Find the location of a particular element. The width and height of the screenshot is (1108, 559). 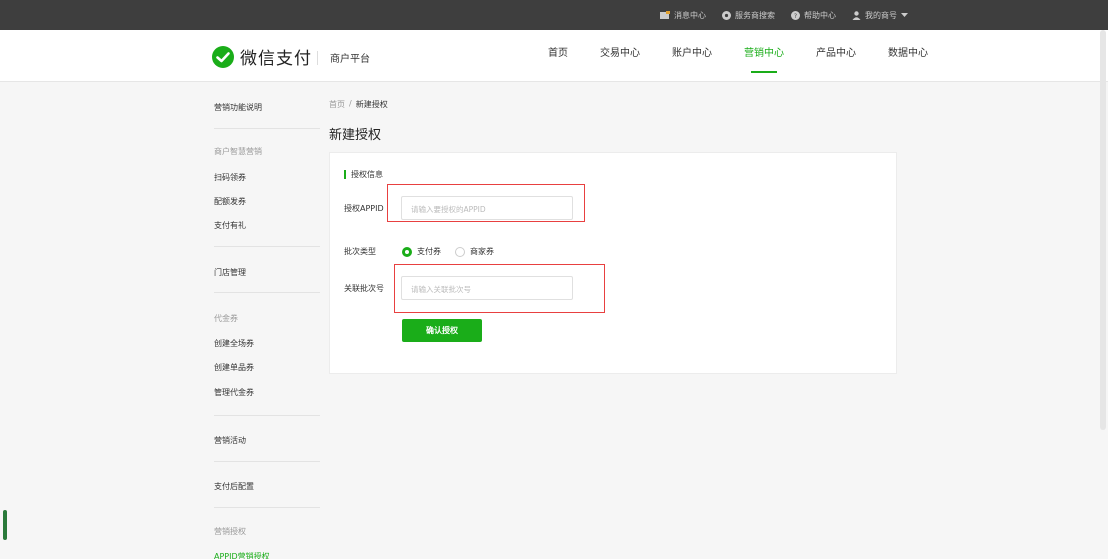

top-bar: 消息中心 服务商搜索 ? 帮助中心 我的商号 is located at coordinates (554, 15).